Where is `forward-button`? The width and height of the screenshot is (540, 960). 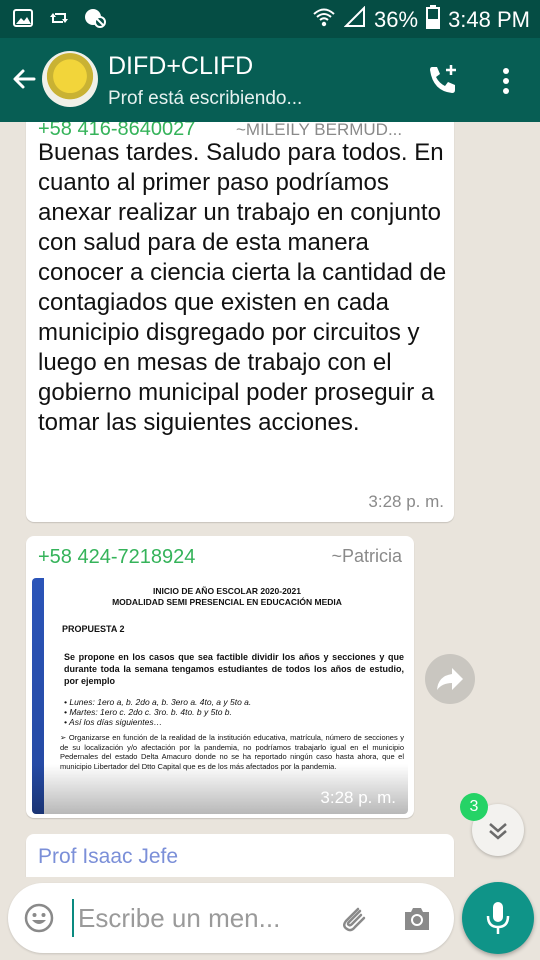 forward-button is located at coordinates (450, 679).